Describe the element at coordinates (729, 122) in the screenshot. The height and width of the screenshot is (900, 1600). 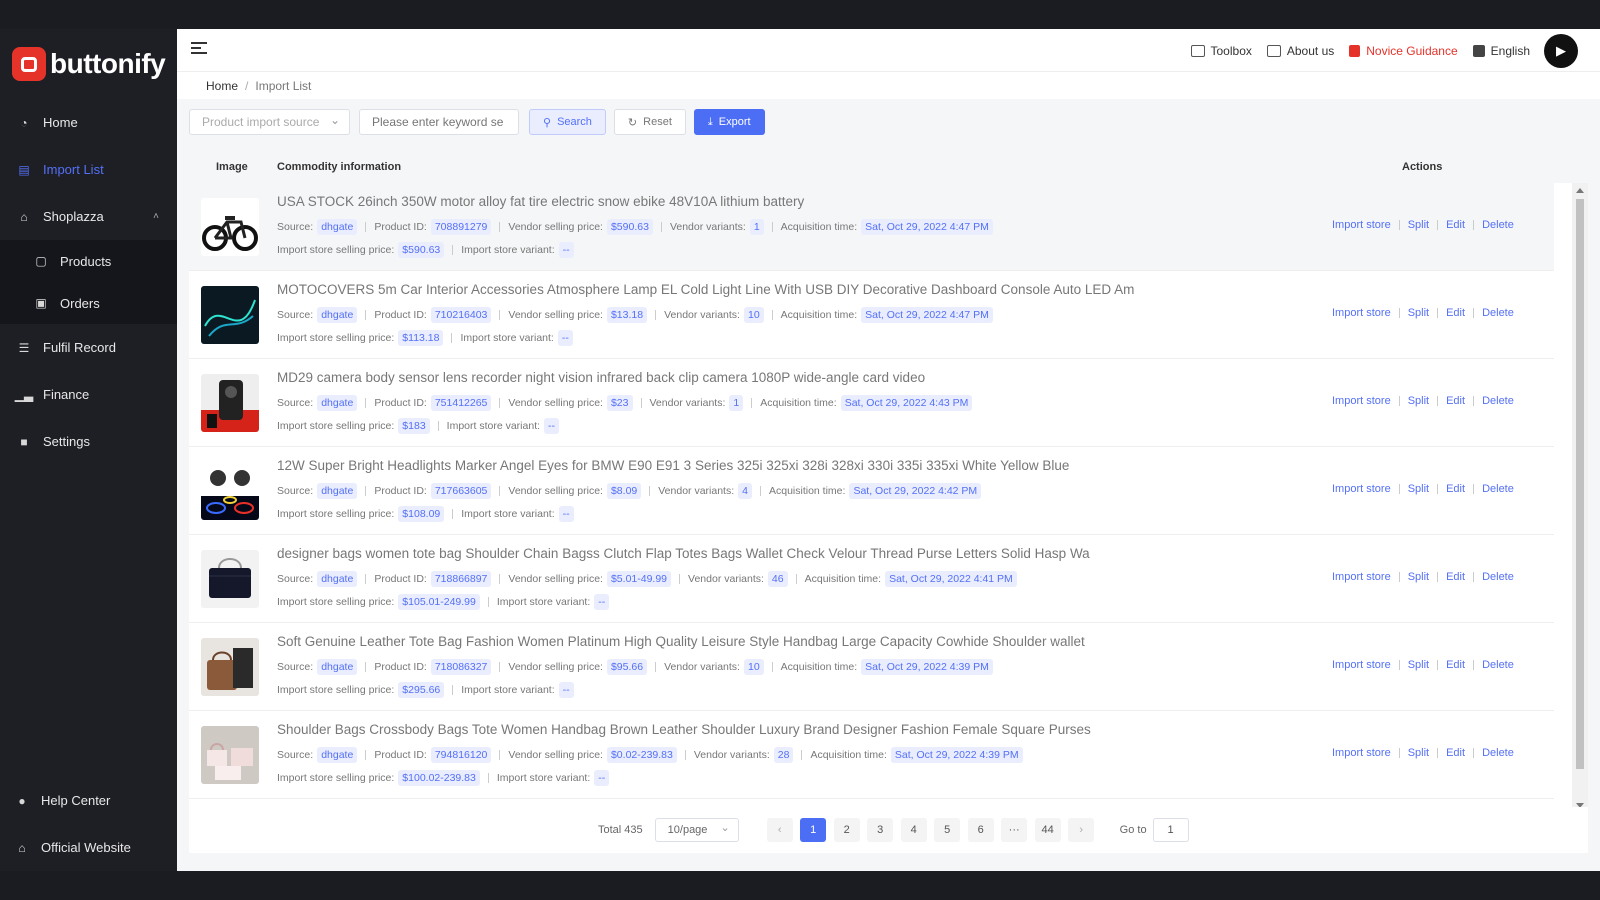
I see `export-button: ⤓ Export` at that location.